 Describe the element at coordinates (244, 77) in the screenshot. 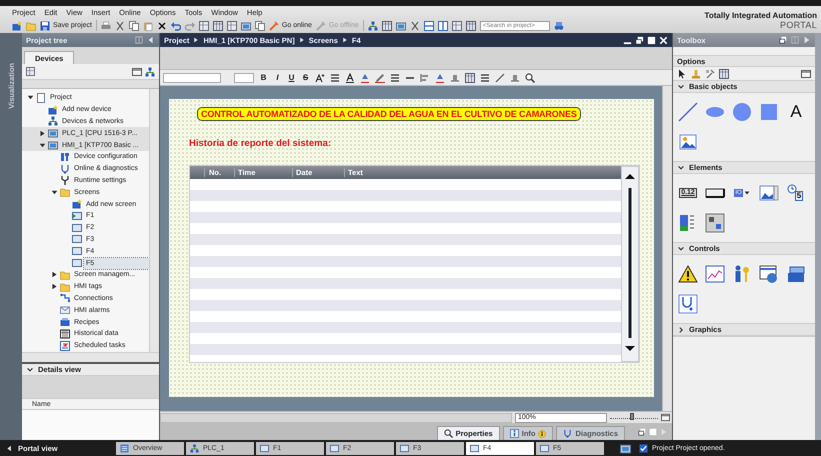

I see `size-field` at that location.